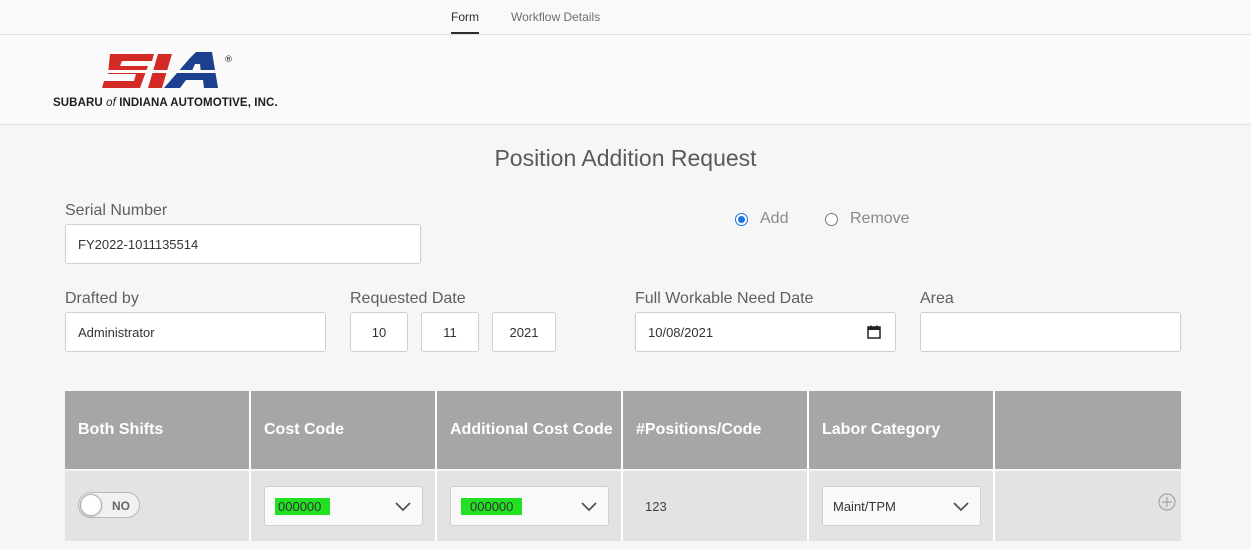 This screenshot has width=1251, height=549. I want to click on radio-remove-dot-icon, so click(831, 219).